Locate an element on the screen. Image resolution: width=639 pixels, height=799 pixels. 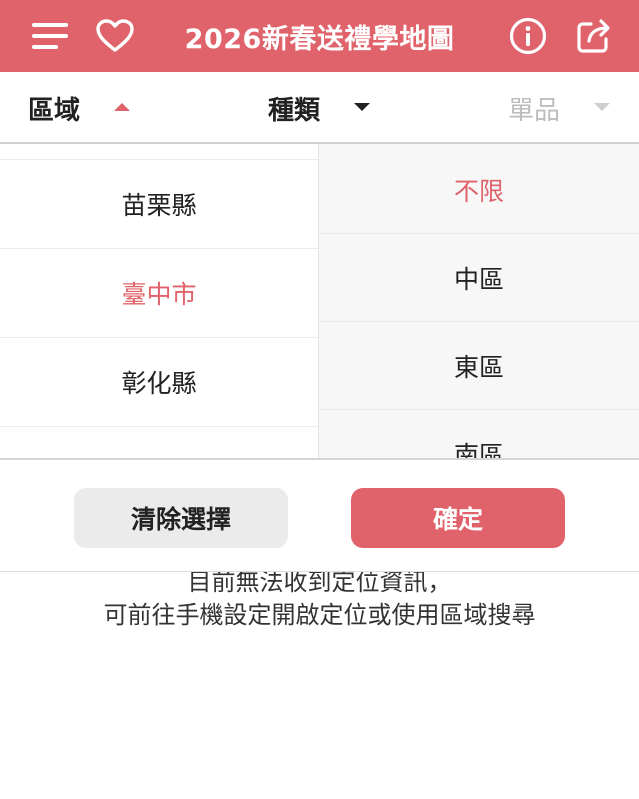
filter-tab-bar: 區域 種類 單品 is located at coordinates (319, 108).